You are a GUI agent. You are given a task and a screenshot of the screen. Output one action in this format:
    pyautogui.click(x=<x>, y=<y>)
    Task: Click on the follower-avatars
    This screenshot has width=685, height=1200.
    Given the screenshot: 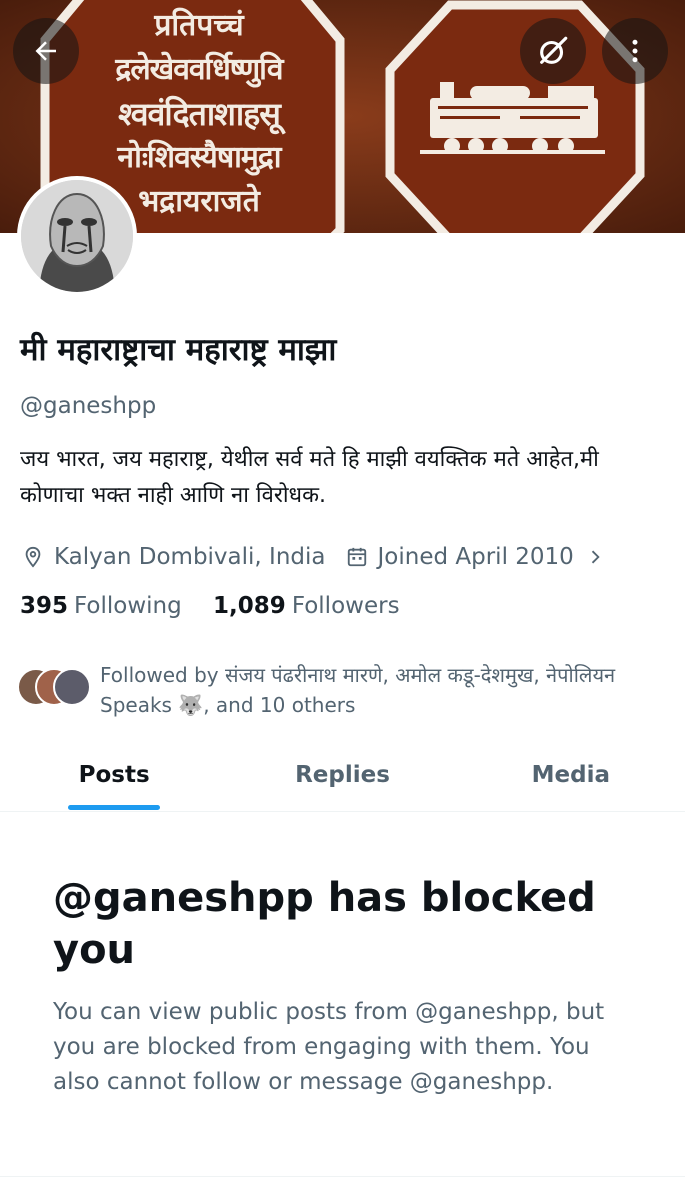 What is the action you would take?
    pyautogui.click(x=57, y=688)
    